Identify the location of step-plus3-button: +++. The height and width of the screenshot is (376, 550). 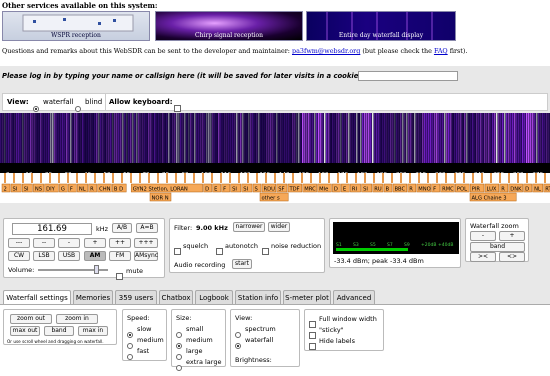
(146, 243).